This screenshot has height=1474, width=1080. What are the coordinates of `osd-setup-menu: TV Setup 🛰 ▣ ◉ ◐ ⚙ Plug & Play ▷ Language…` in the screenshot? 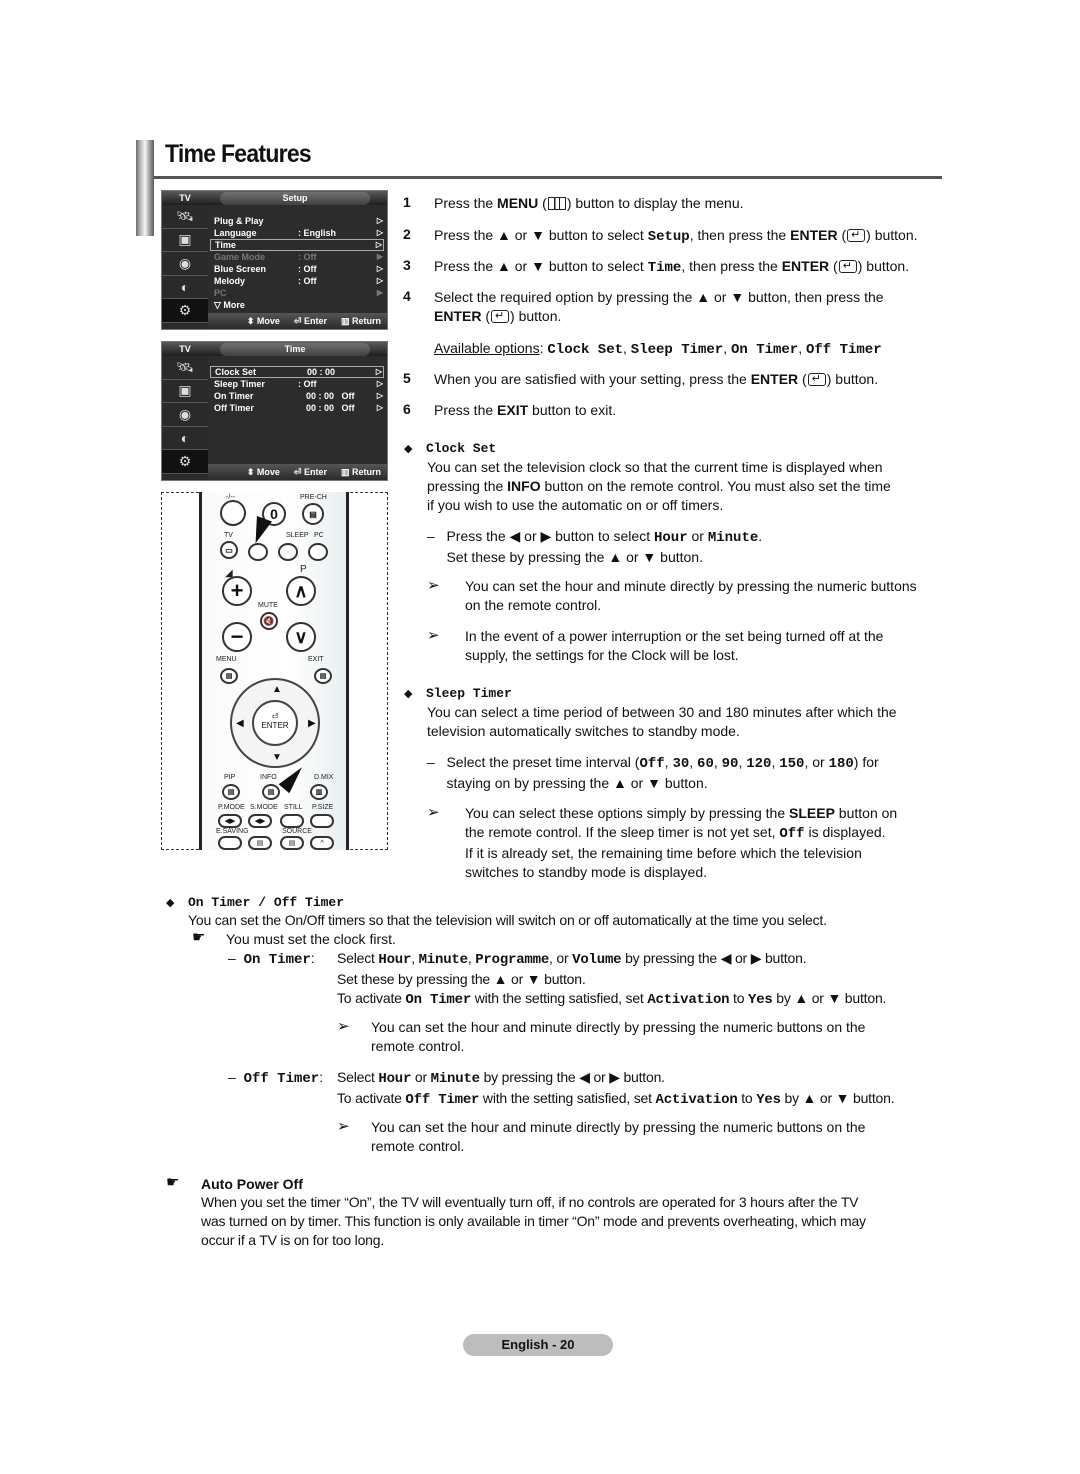 It's located at (274, 260).